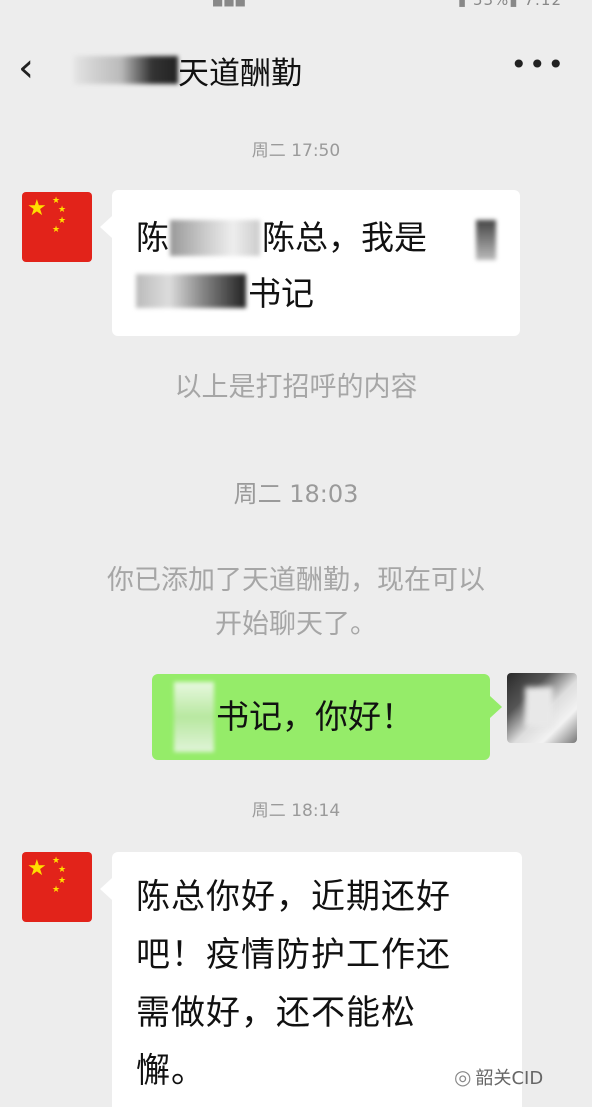  I want to click on chevron-left-icon: ‹, so click(26, 68).